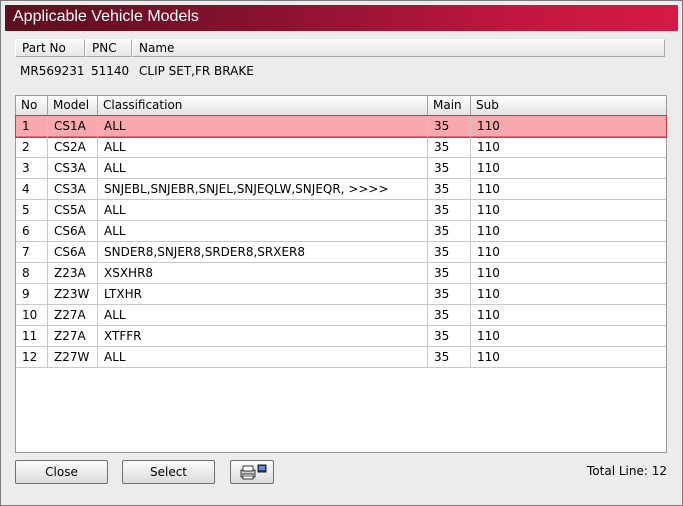 The width and height of the screenshot is (683, 506). Describe the element at coordinates (73, 273) in the screenshot. I see `row-model: Z23A` at that location.